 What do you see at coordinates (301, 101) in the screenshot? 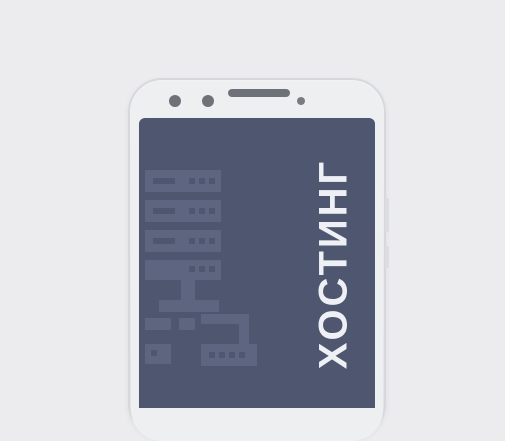
I see `proximity-sensor-icon` at bounding box center [301, 101].